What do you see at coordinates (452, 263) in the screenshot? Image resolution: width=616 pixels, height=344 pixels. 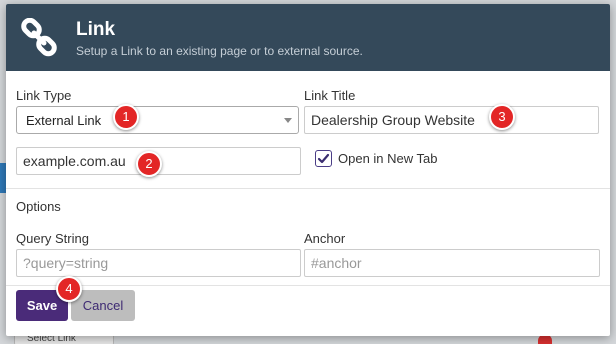 I see `anchor-input` at bounding box center [452, 263].